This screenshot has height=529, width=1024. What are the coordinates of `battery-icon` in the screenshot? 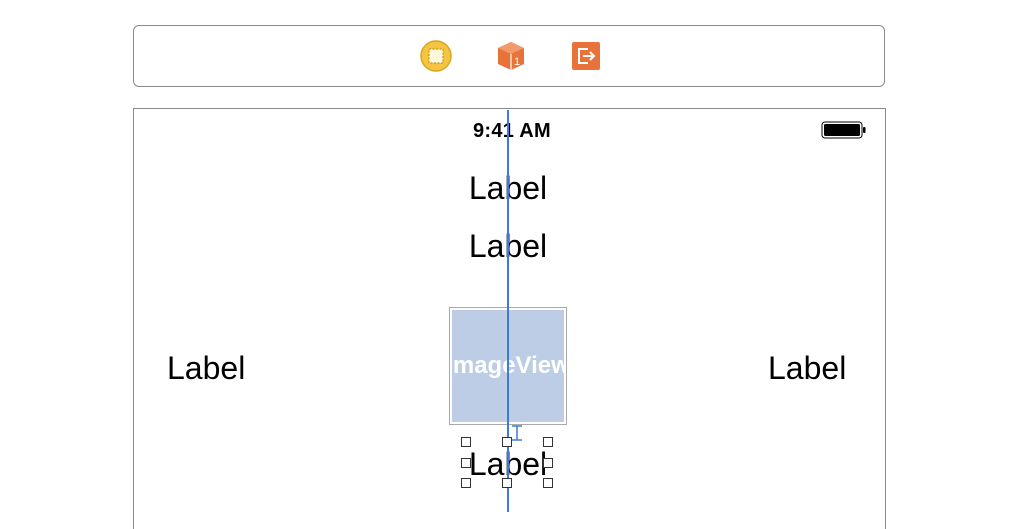 It's located at (843, 130).